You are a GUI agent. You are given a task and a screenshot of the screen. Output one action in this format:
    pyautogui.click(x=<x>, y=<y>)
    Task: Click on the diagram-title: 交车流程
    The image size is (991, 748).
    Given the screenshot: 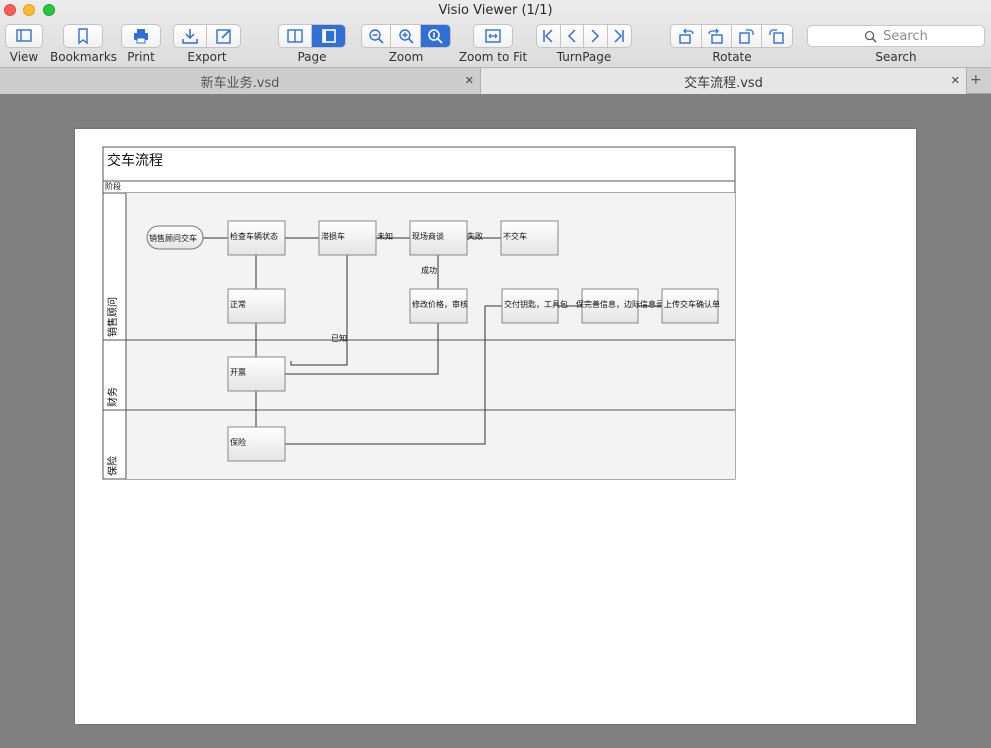 What is the action you would take?
    pyautogui.click(x=135, y=160)
    